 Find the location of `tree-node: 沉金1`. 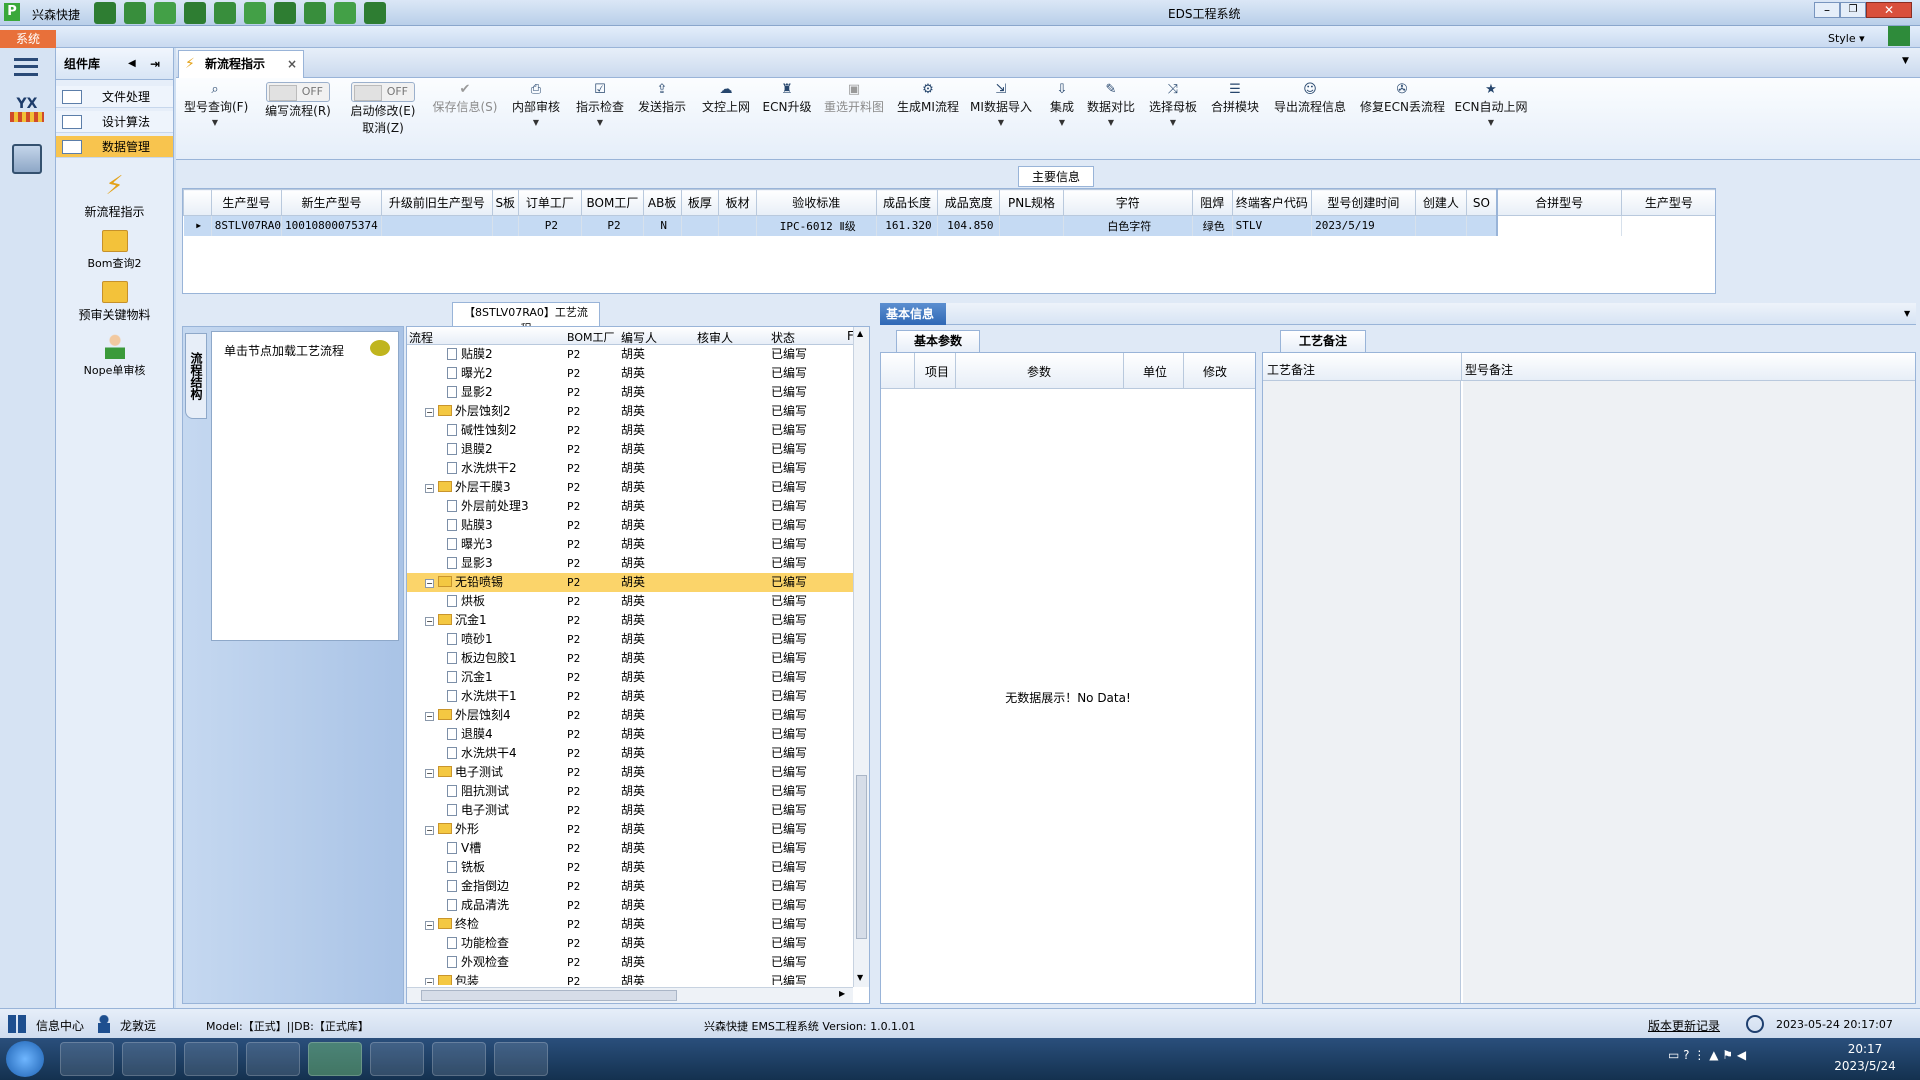

tree-node: 沉金1 is located at coordinates (470, 677).